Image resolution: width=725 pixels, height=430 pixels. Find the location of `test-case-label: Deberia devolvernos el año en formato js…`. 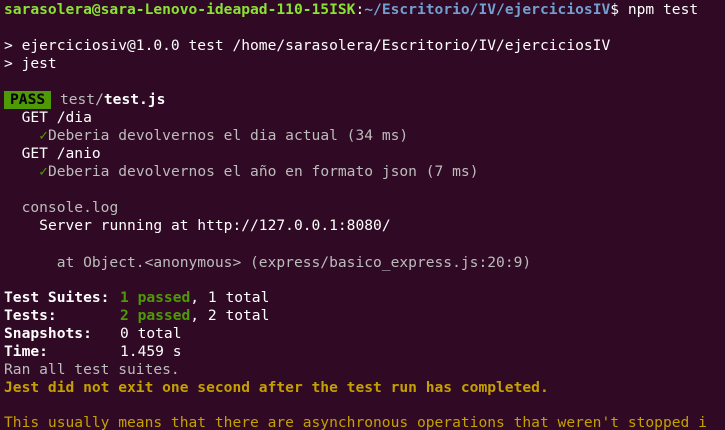

test-case-label: Deberia devolvernos el año en formato js… is located at coordinates (263, 171).